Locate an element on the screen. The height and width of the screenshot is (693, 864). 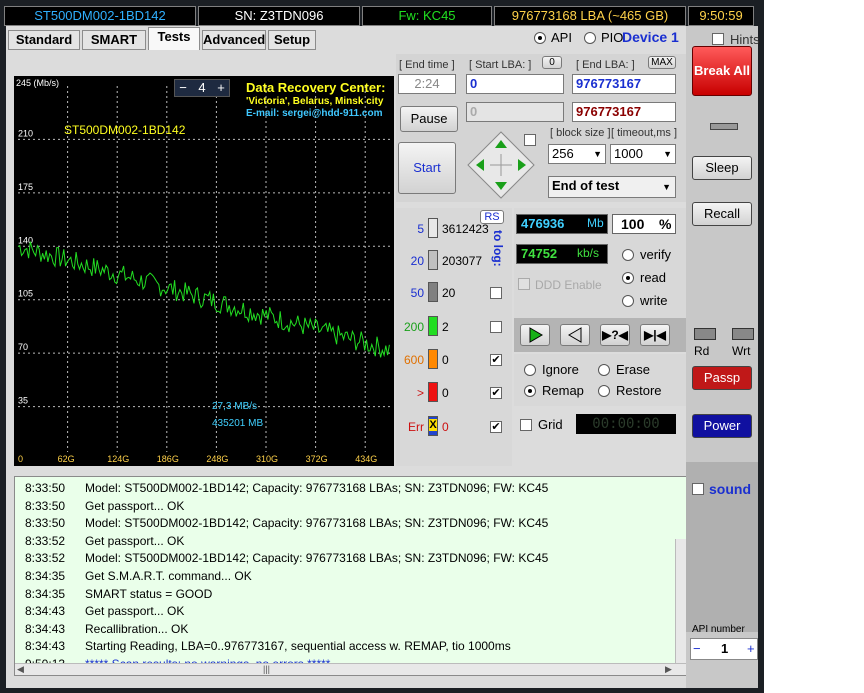
sound-checkbox is located at coordinates (698, 489).